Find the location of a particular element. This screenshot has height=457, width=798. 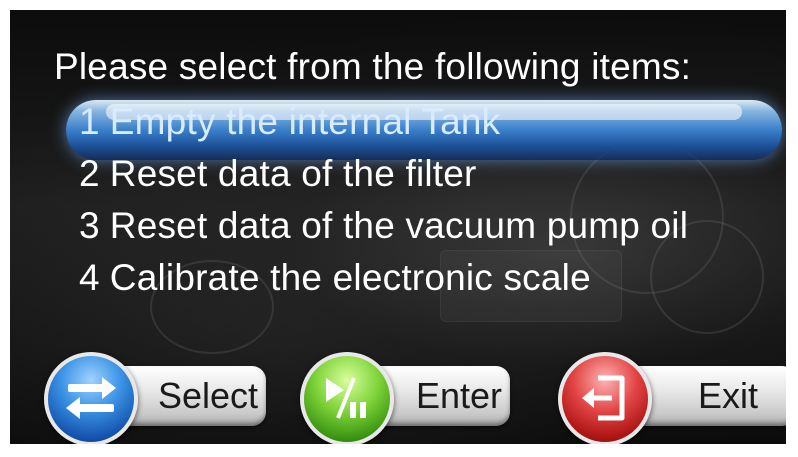

menu-item-label: Calibrate the electronic scale is located at coordinates (350, 277).